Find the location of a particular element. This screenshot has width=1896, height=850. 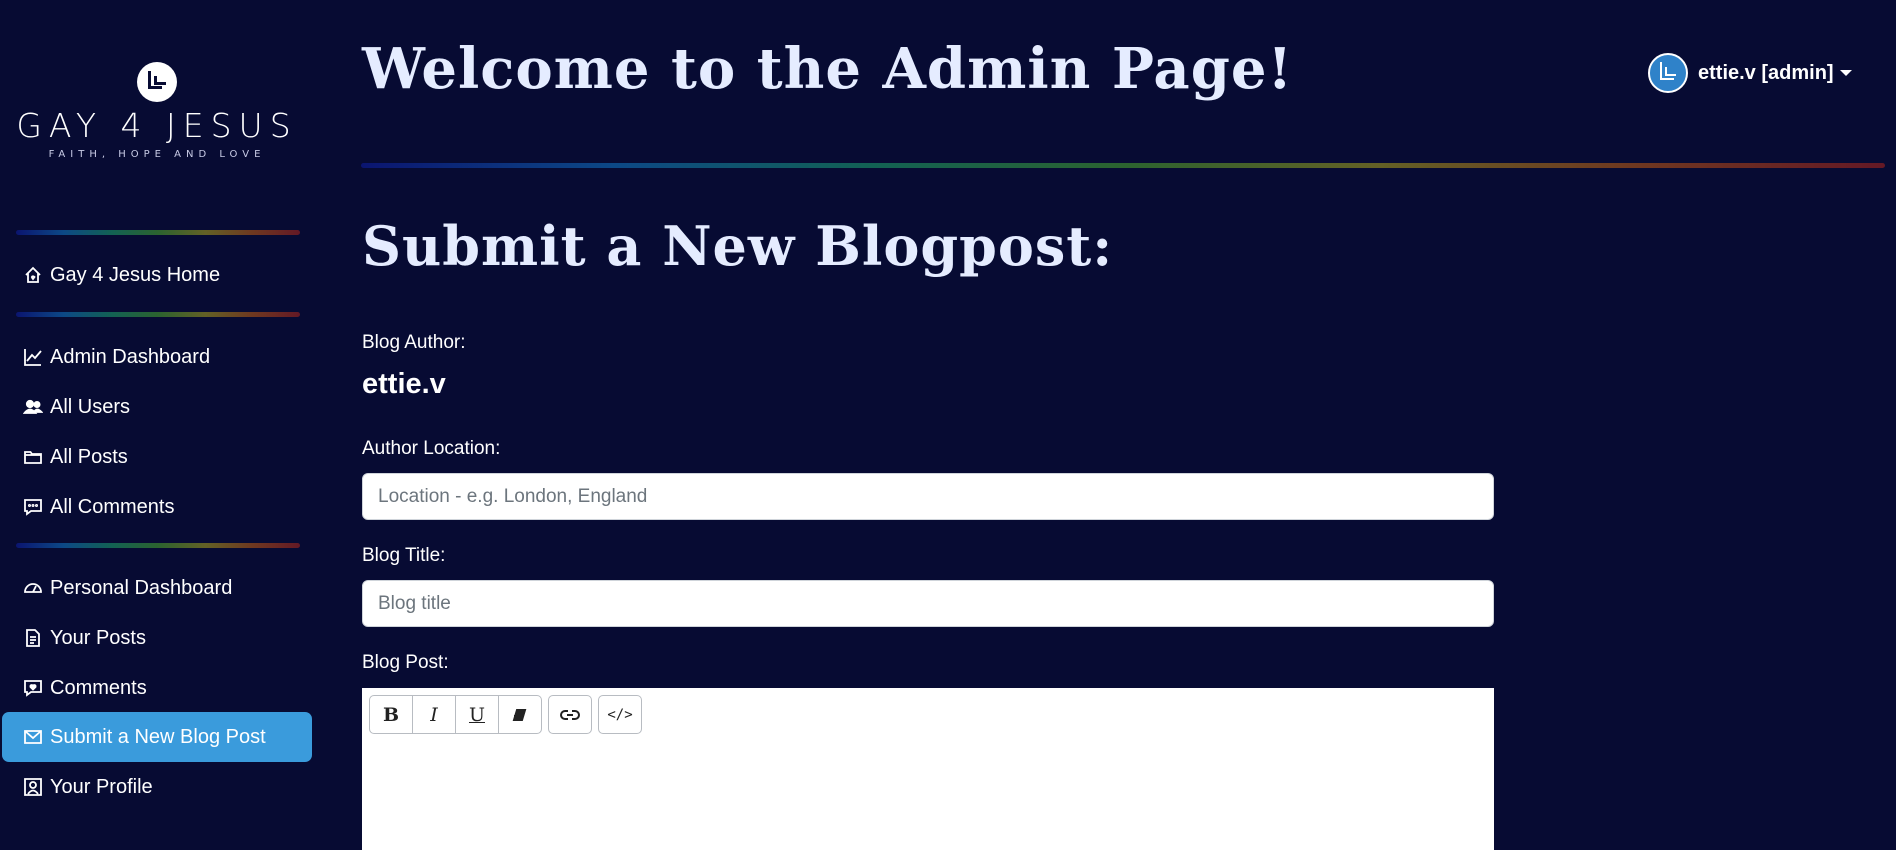

comment-heart-icon is located at coordinates (33, 688).